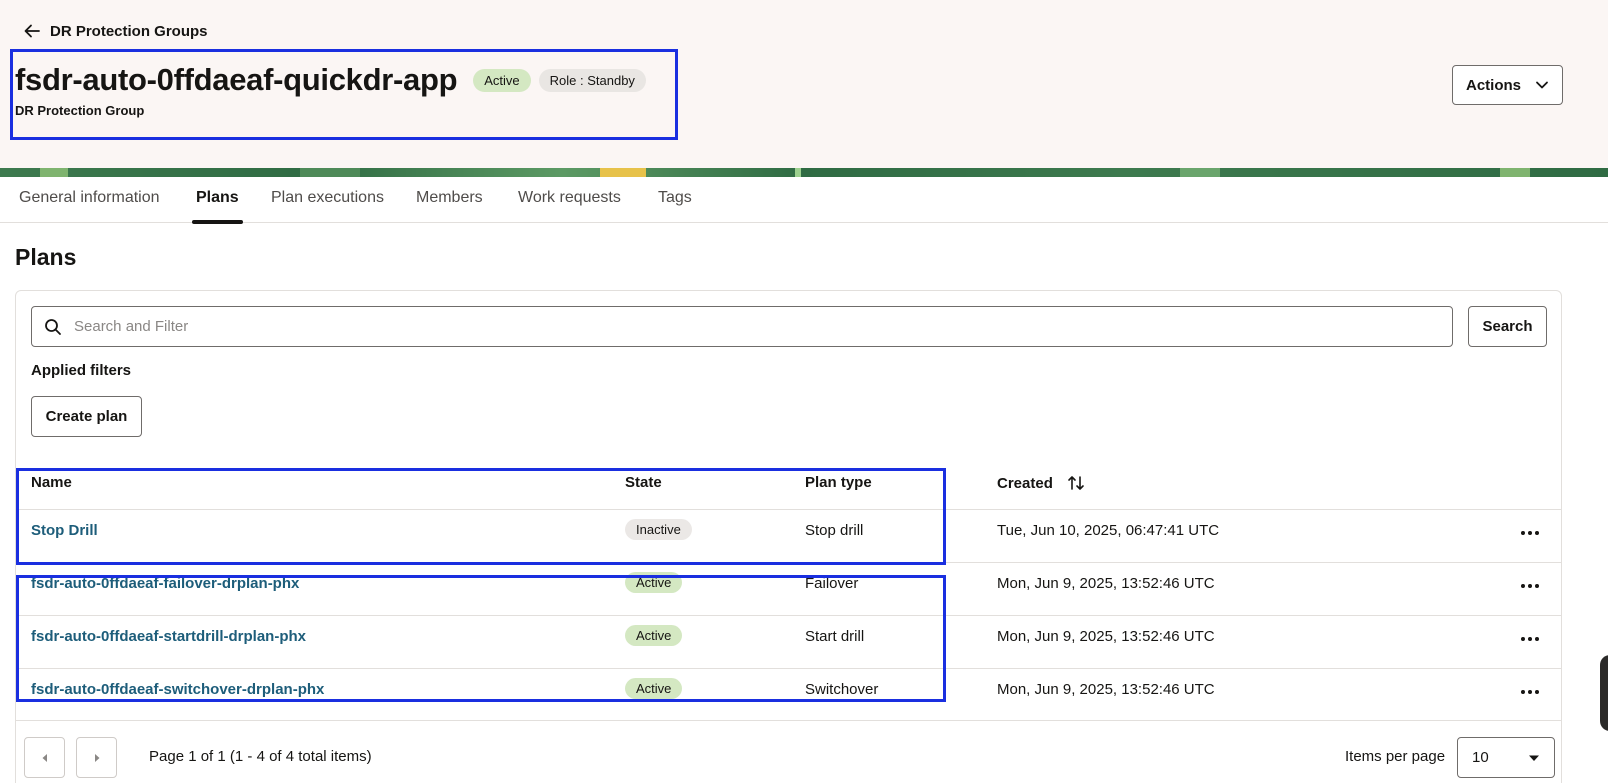 This screenshot has width=1608, height=783. What do you see at coordinates (643, 482) in the screenshot?
I see `column-header-state: State` at bounding box center [643, 482].